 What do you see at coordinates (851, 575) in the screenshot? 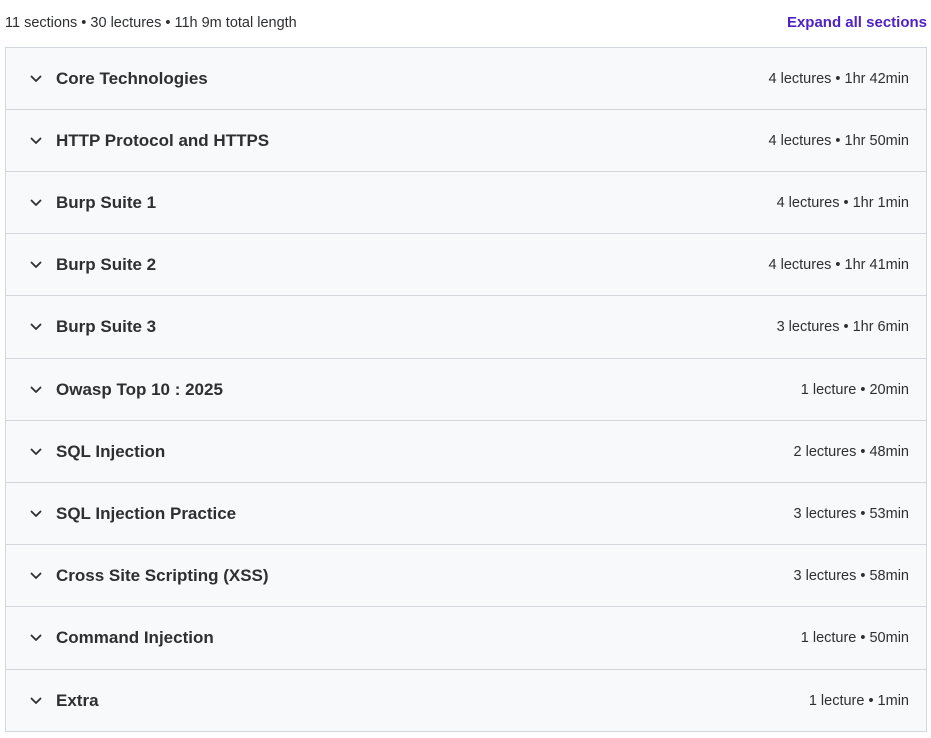
I see `section-meta: 3 lectures • 58min` at bounding box center [851, 575].